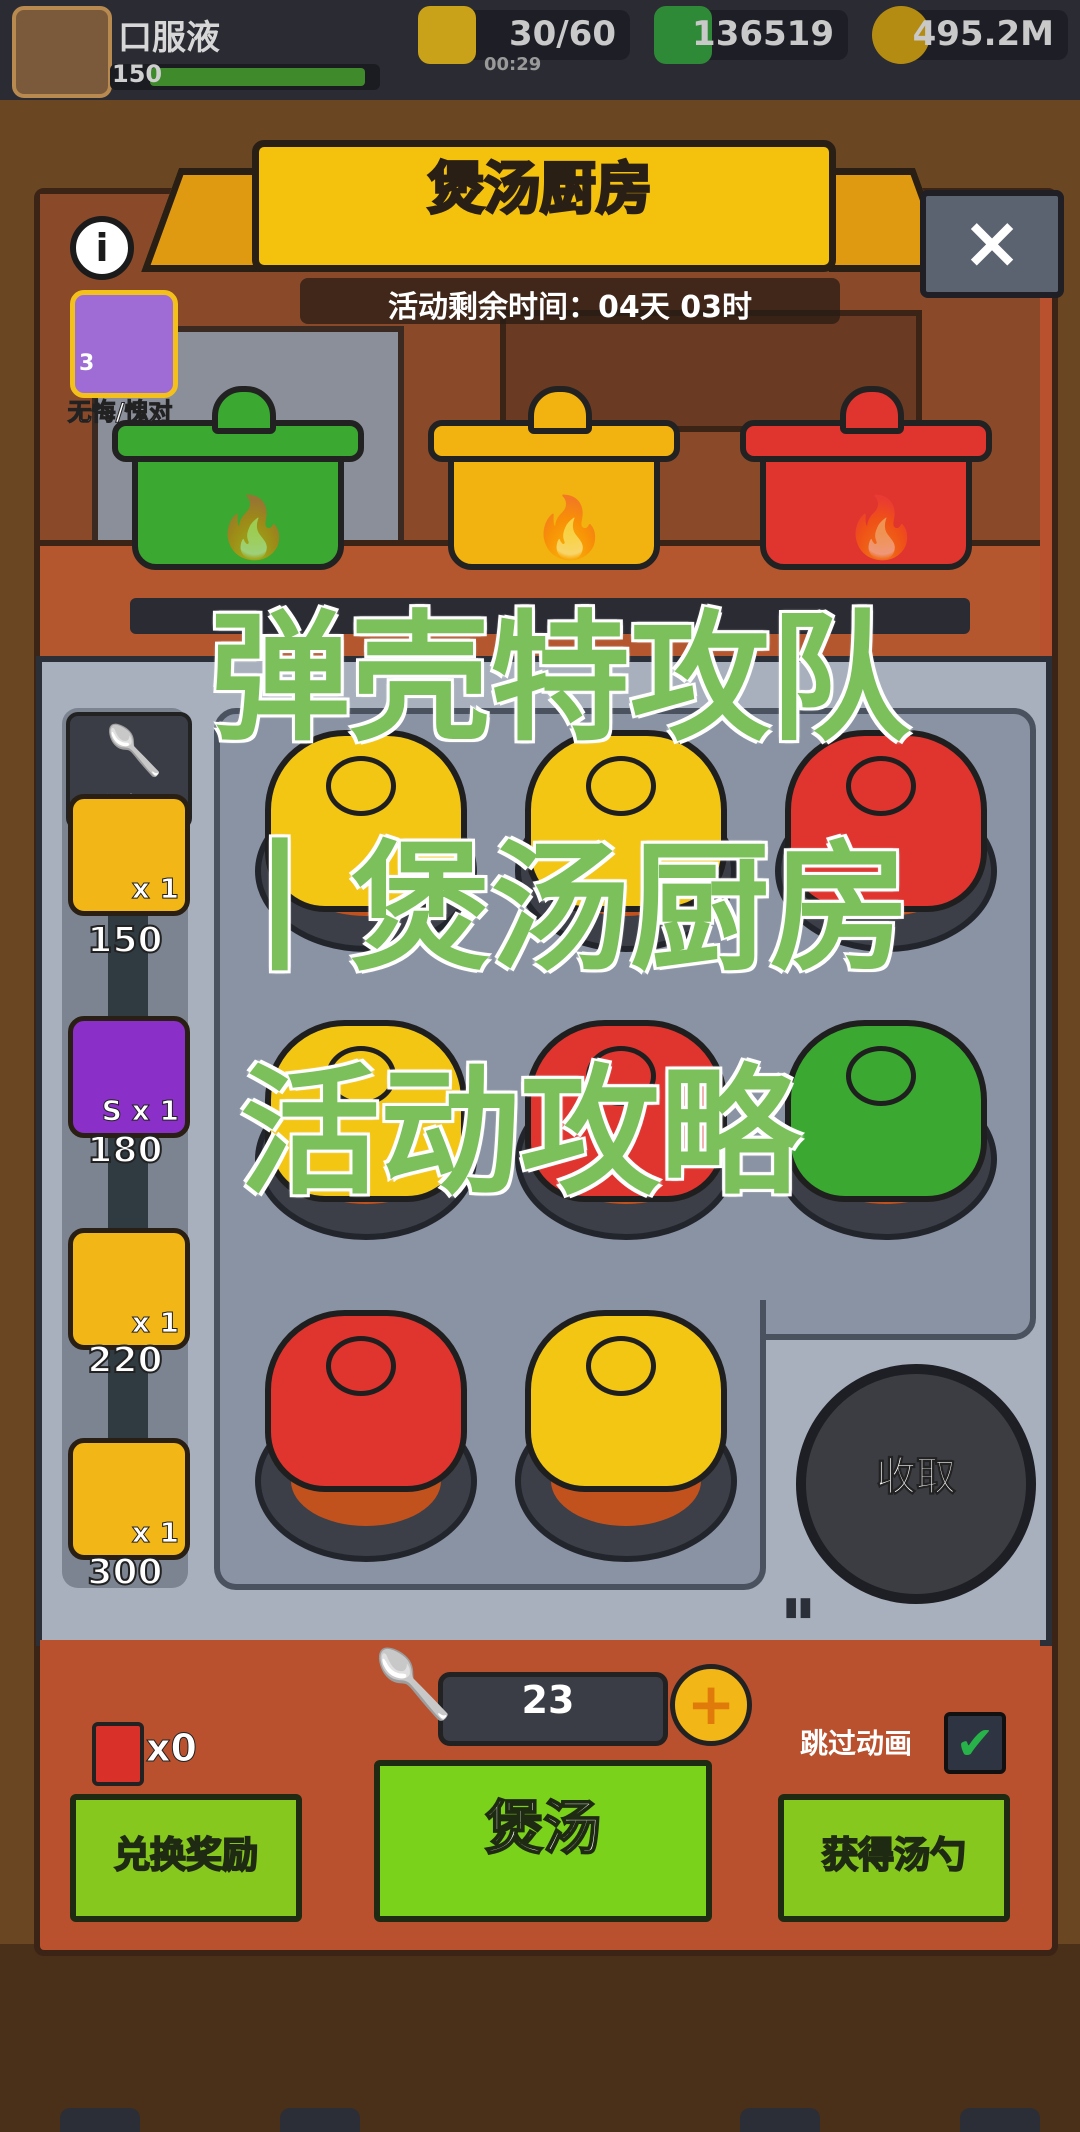 The width and height of the screenshot is (1080, 2132). Describe the element at coordinates (554, 478) in the screenshot. I see `yellow-pot: 🔥` at that location.